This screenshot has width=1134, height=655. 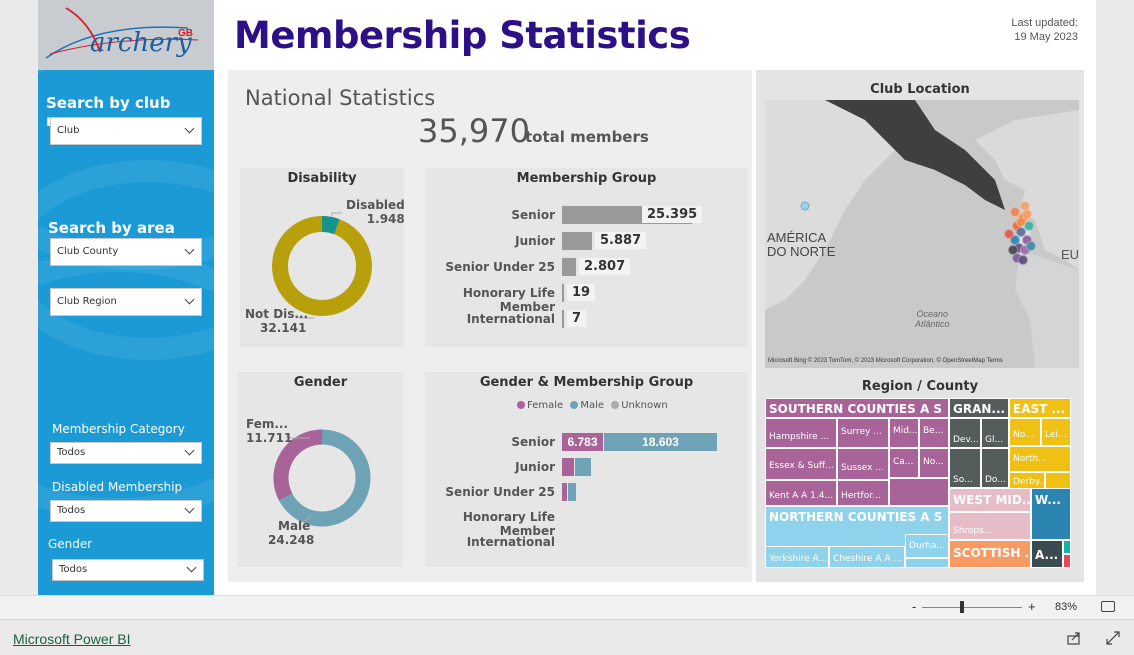 I want to click on legend-dot-unknown, so click(x=615, y=405).